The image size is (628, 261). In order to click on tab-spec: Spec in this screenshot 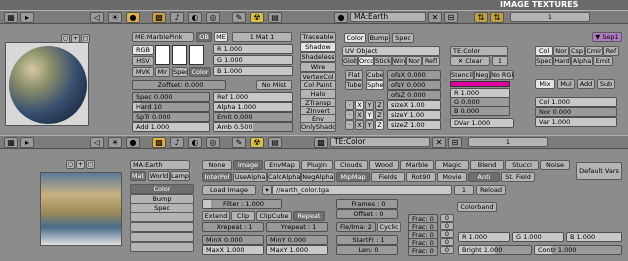, I will do `click(403, 38)`.